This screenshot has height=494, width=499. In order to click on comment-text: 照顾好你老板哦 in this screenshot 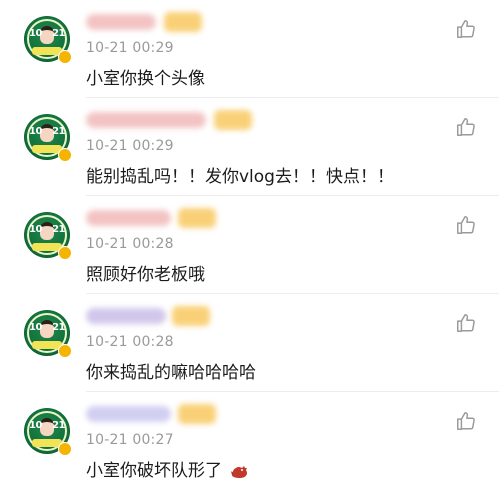, I will do `click(145, 275)`.